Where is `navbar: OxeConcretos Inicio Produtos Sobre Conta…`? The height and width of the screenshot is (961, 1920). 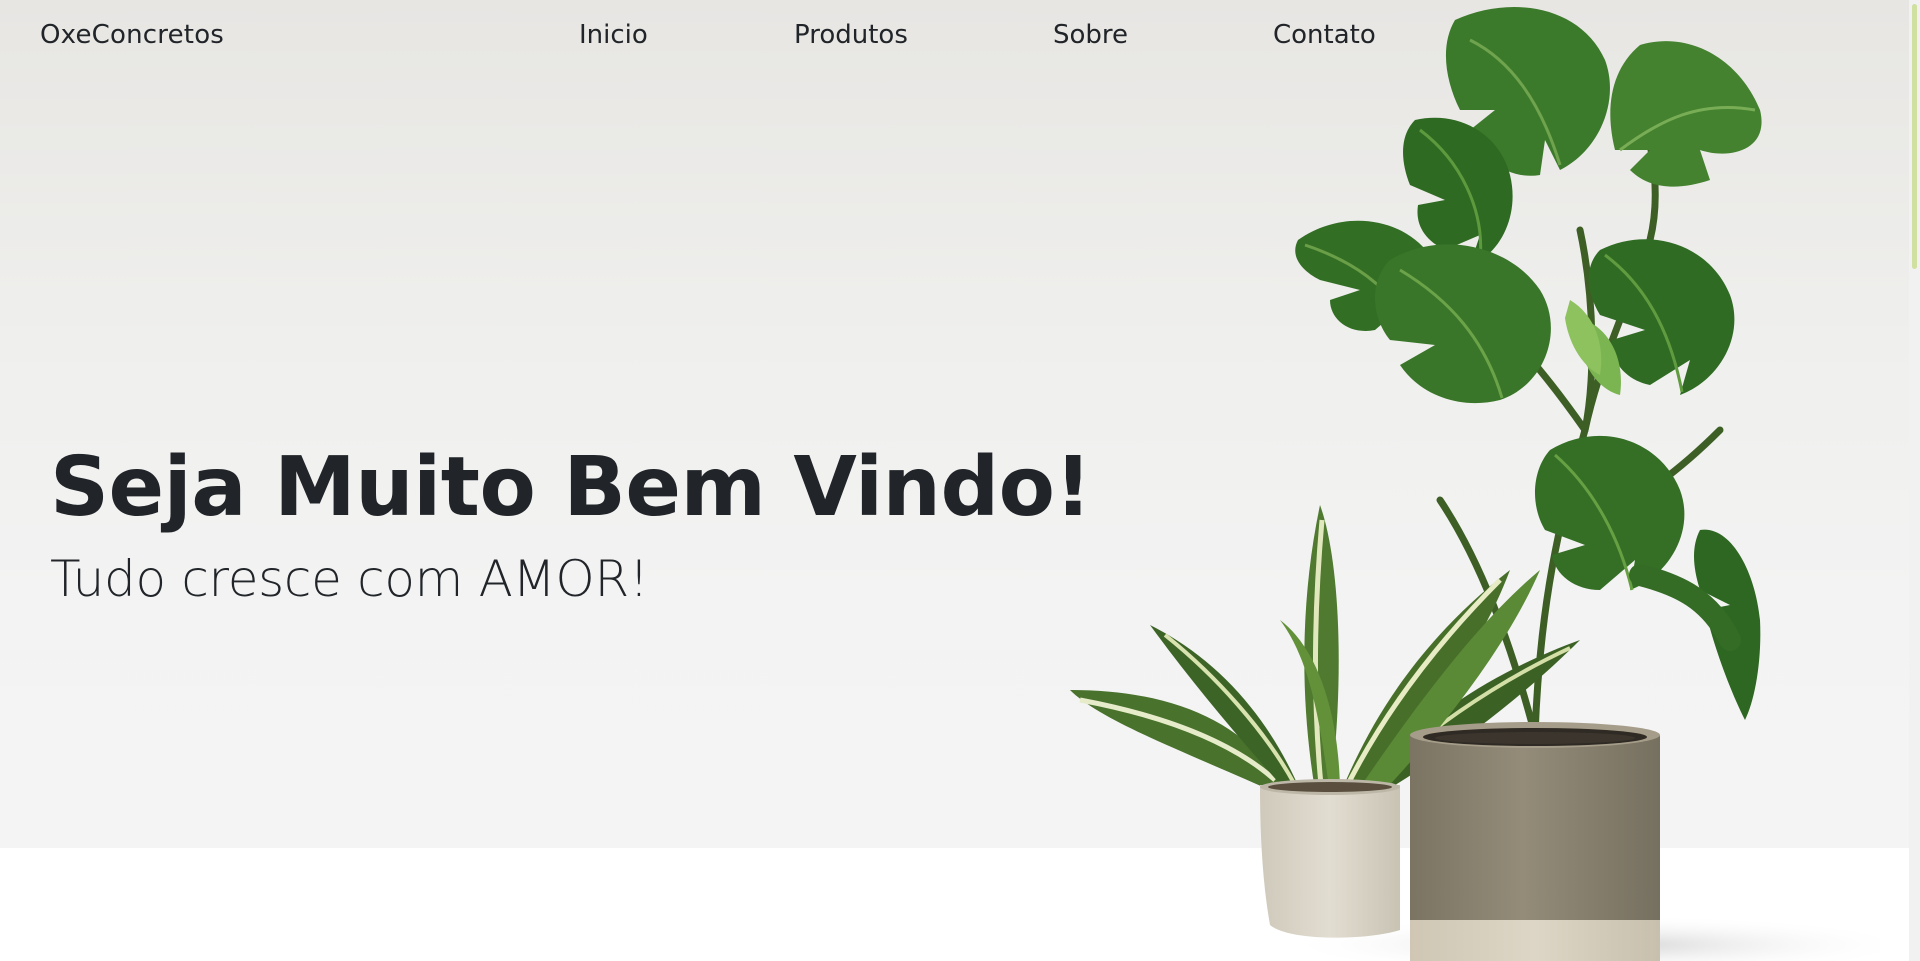 navbar: OxeConcretos Inicio Produtos Sobre Conta… is located at coordinates (954, 37).